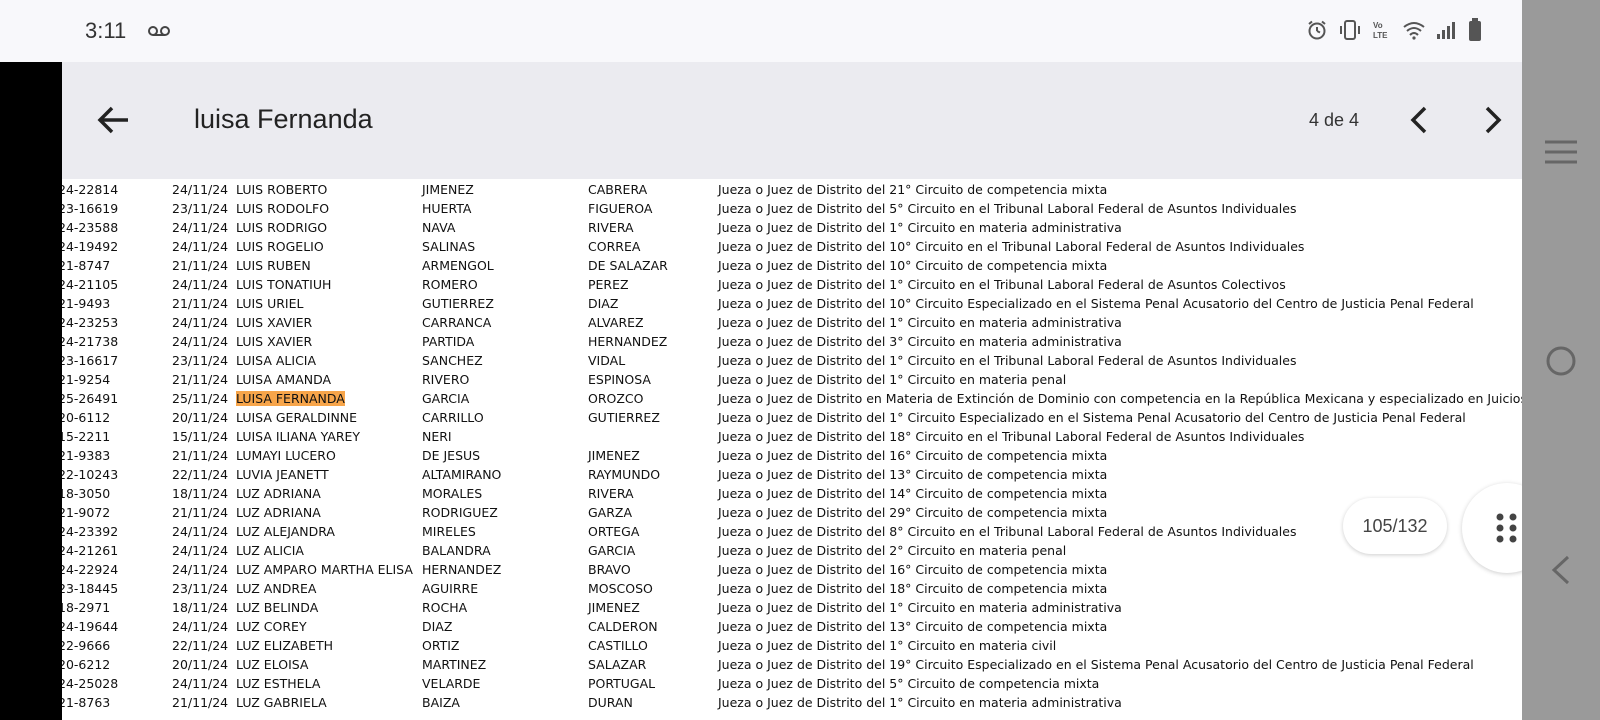 This screenshot has height=720, width=1600. I want to click on record-name: LUIS RODRIGO, so click(282, 227).